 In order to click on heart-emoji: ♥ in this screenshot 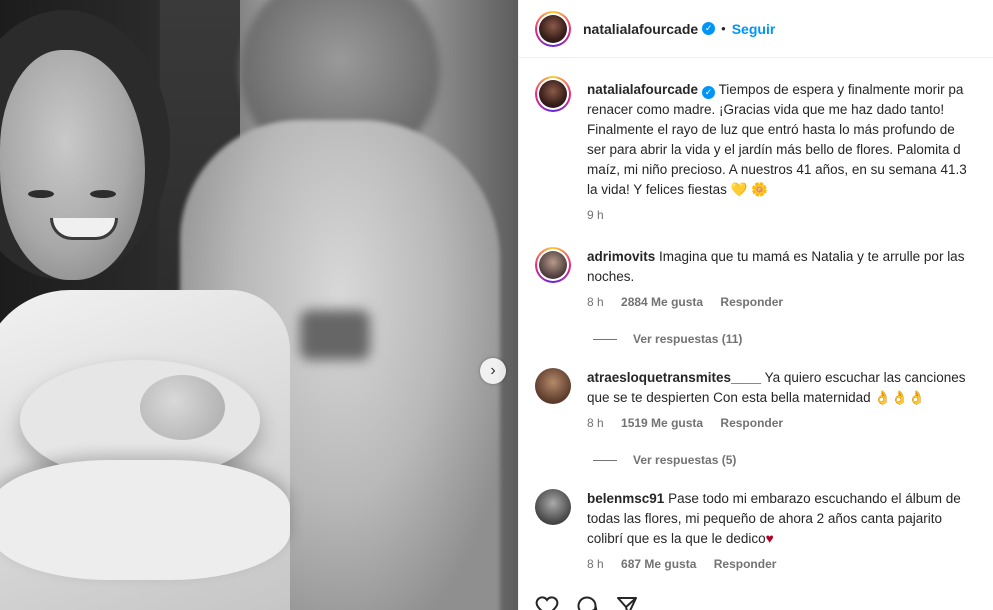, I will do `click(769, 538)`.